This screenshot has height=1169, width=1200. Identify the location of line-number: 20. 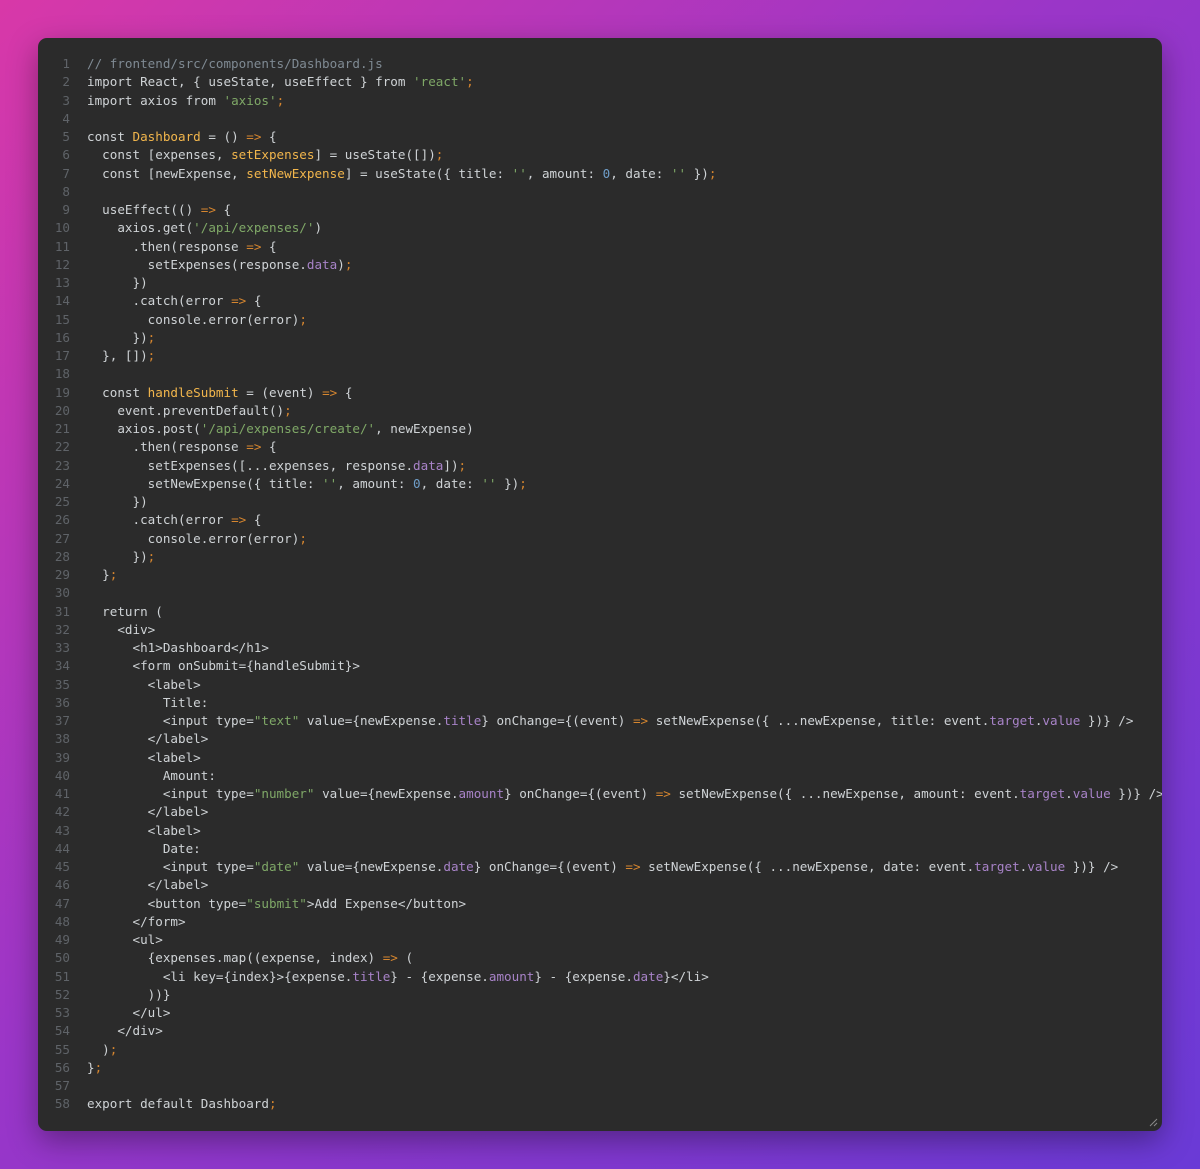
(62, 410).